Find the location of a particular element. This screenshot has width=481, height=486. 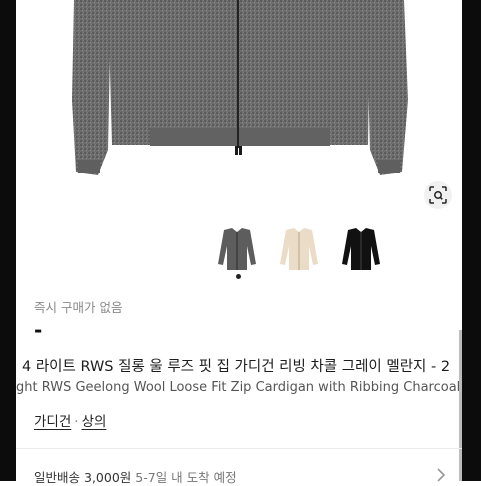

left-frame is located at coordinates (8, 240).